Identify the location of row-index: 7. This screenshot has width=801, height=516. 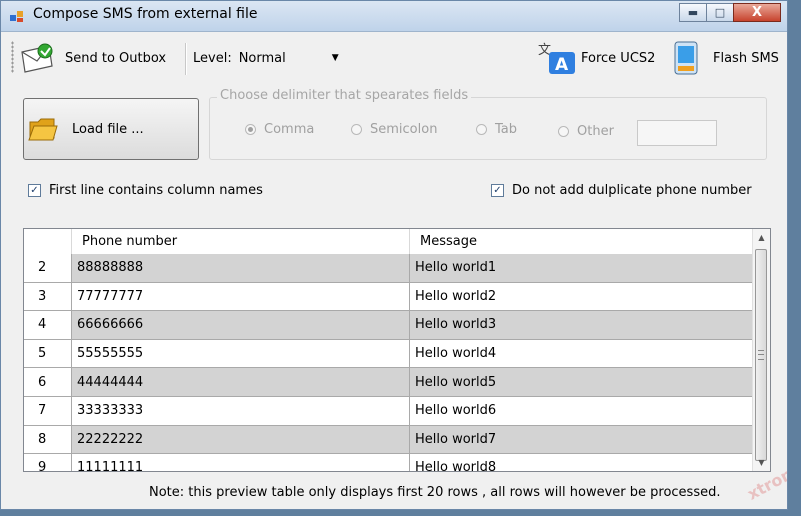
(48, 410).